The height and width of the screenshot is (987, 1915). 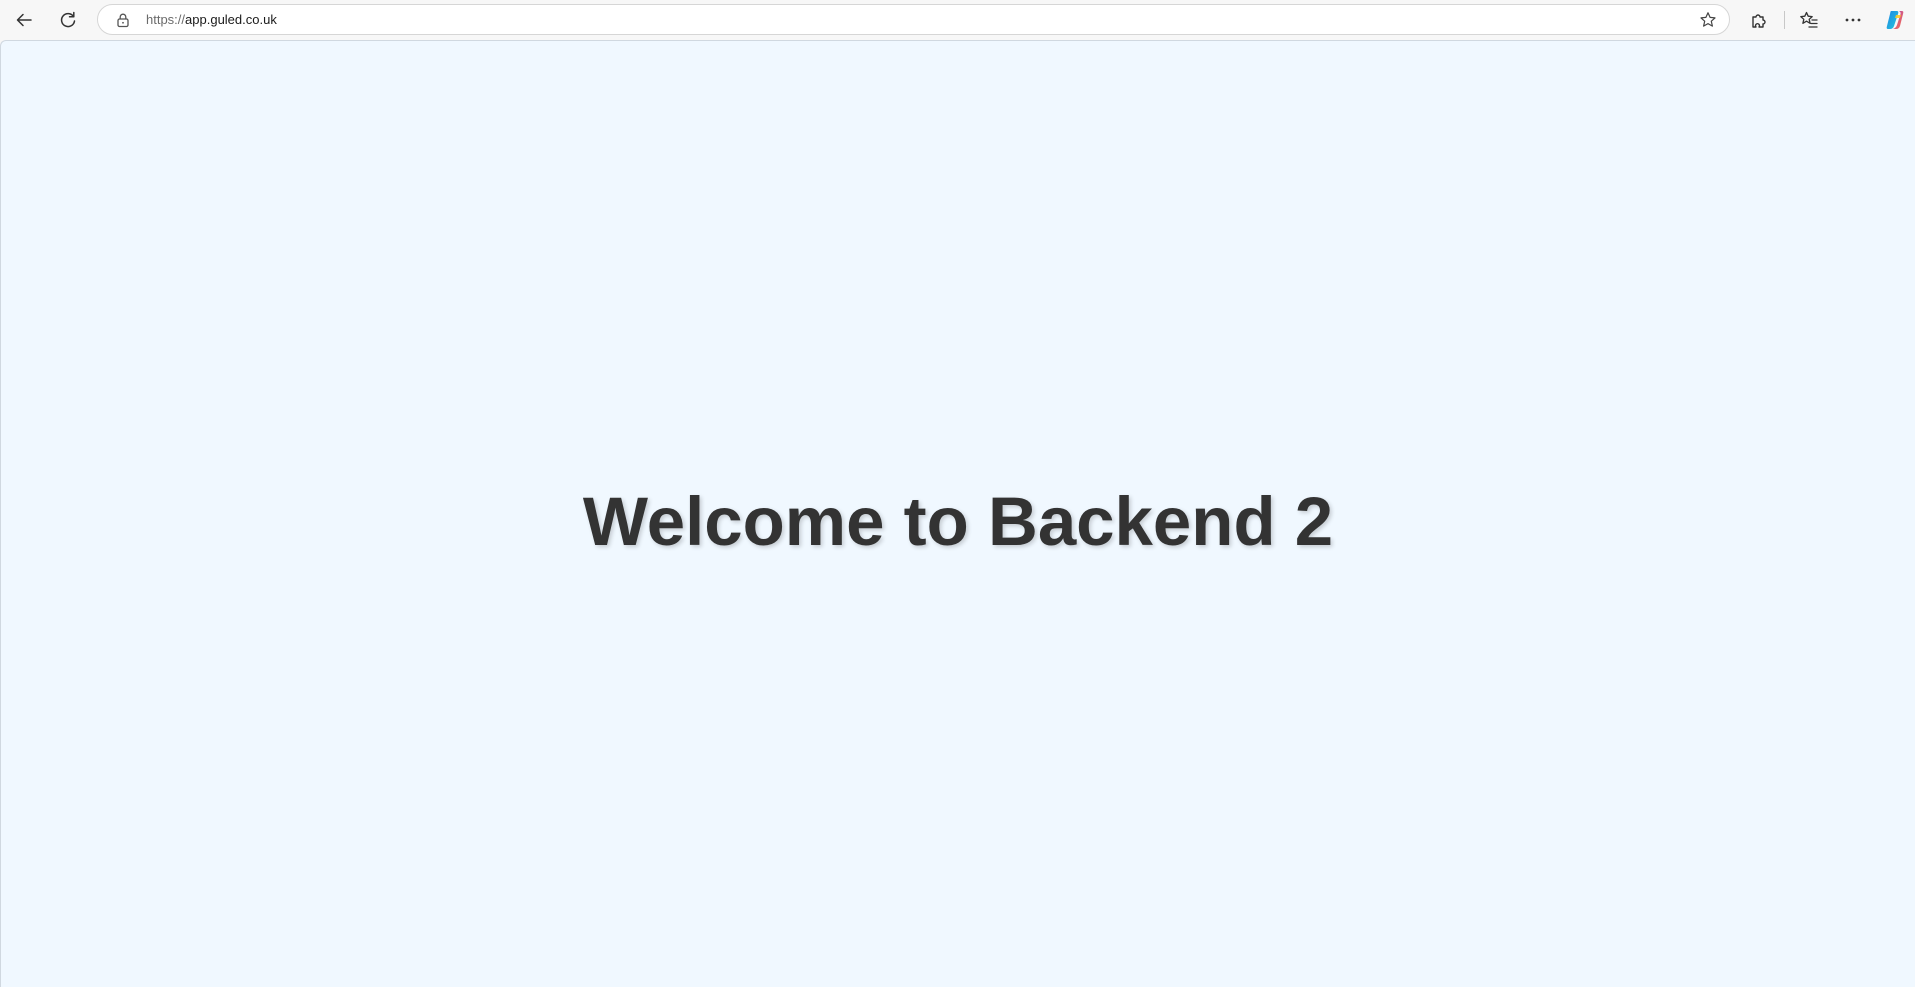 I want to click on refresh-icon, so click(x=68, y=20).